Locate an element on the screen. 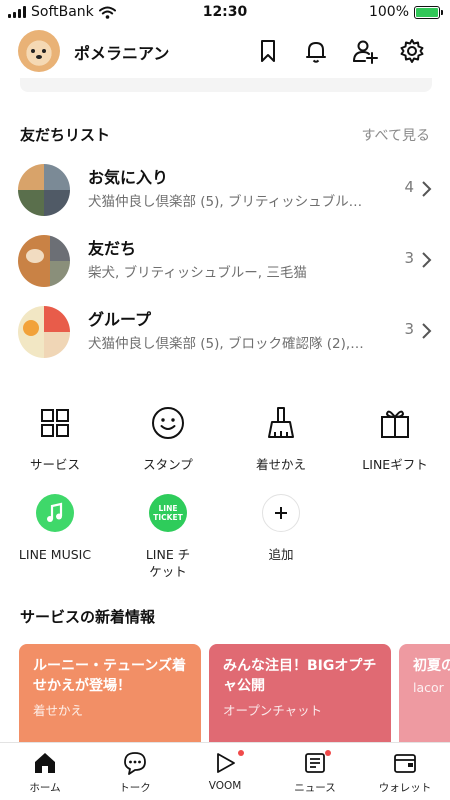 Image resolution: width=450 pixels, height=800 pixels. tab-label: トーク is located at coordinates (135, 788).